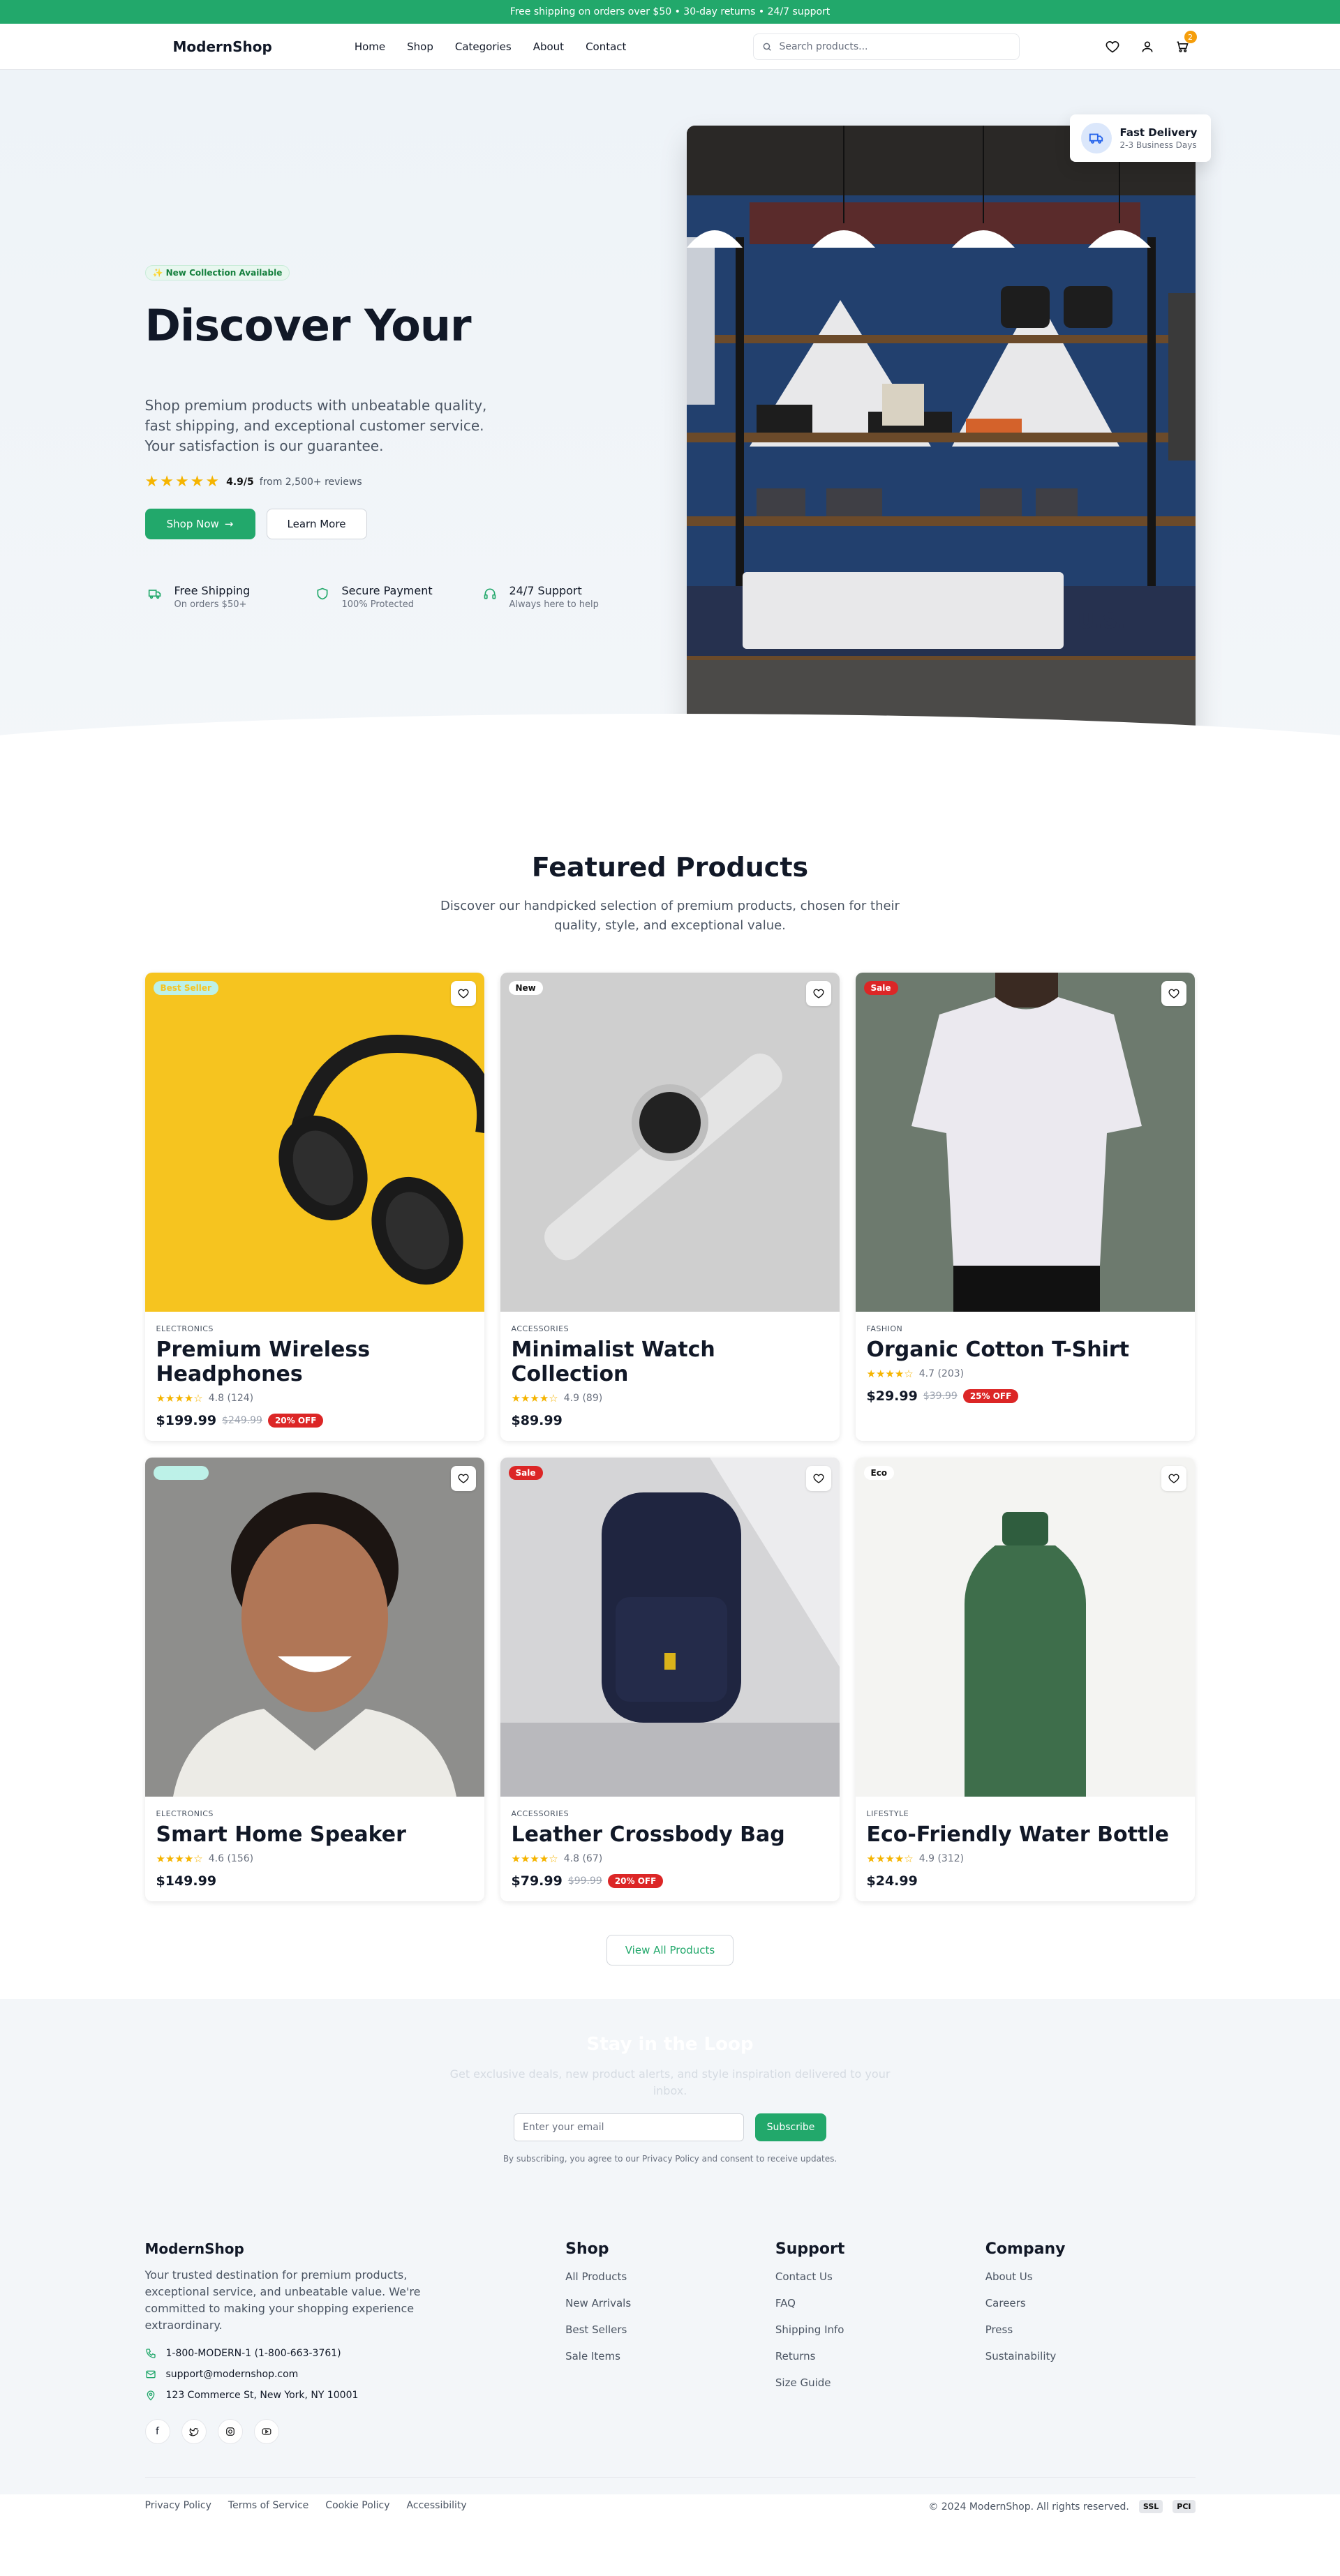  I want to click on price-row: $29.99 $39.99 25% OFF, so click(1025, 1396).